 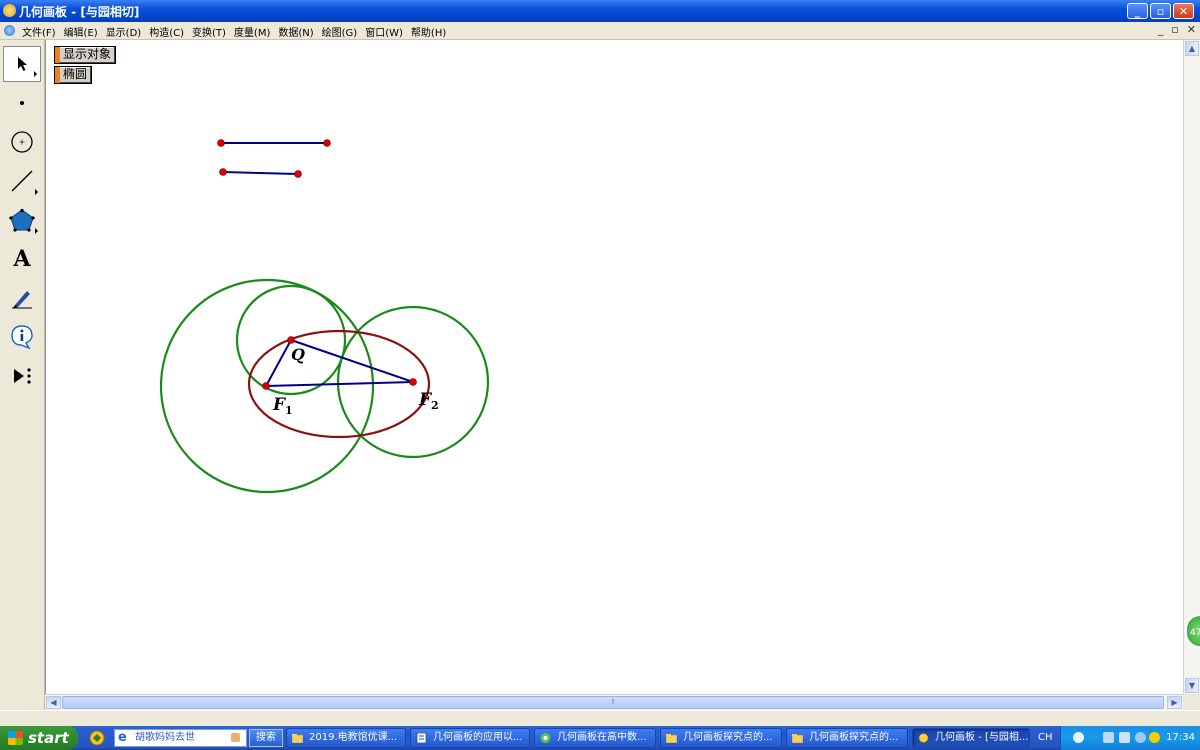 What do you see at coordinates (413, 382) in the screenshot?
I see `point-f2` at bounding box center [413, 382].